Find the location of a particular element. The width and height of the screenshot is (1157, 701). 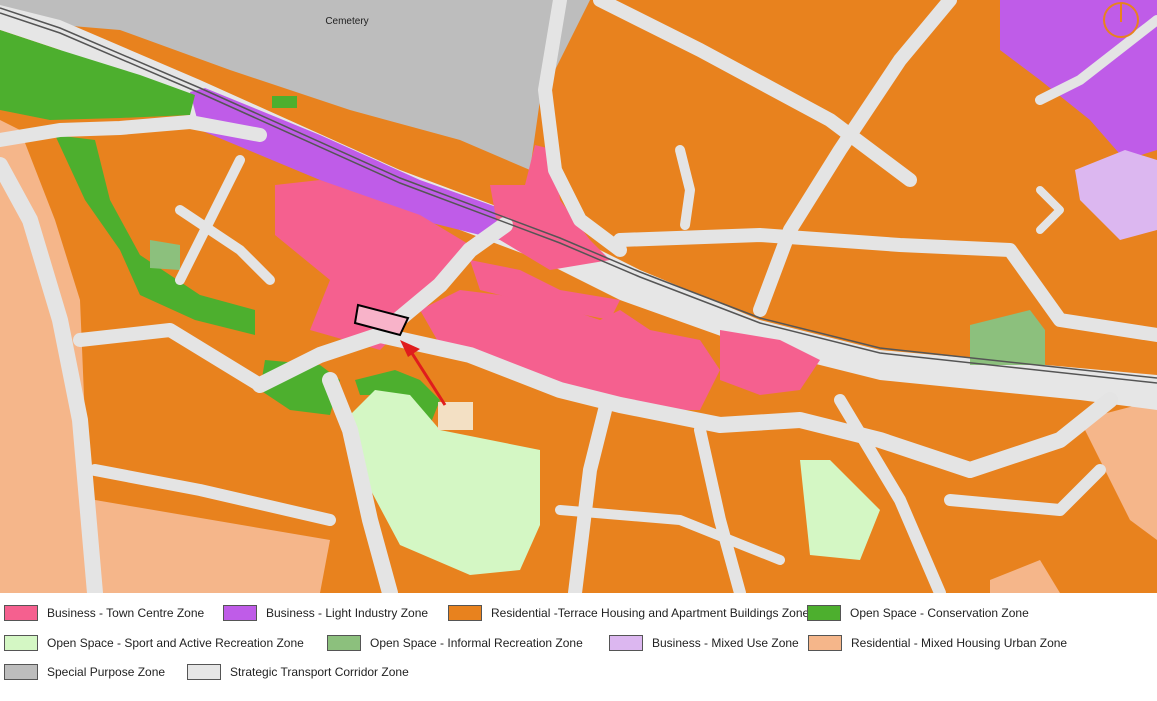

cemetery-label: Cemetery is located at coordinates (346, 21).